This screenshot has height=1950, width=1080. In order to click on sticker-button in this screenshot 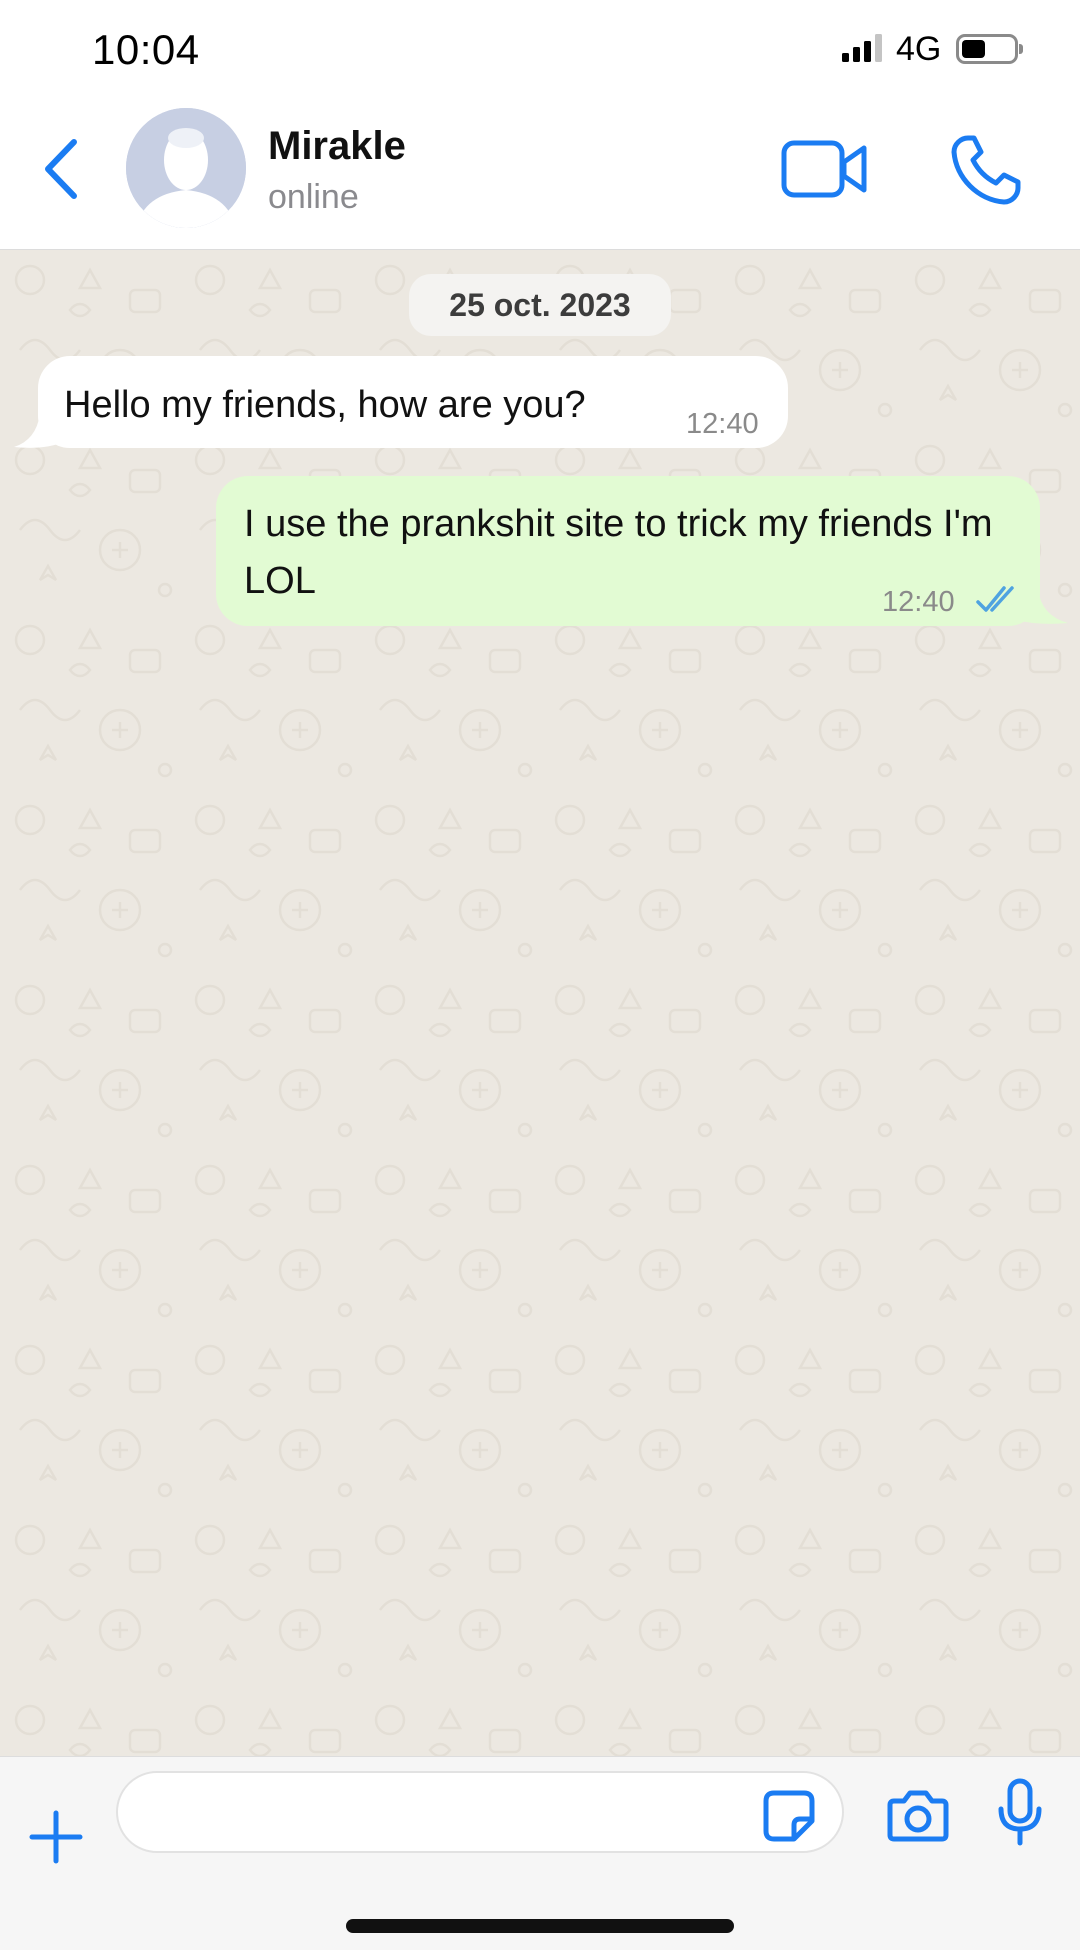, I will do `click(789, 1816)`.